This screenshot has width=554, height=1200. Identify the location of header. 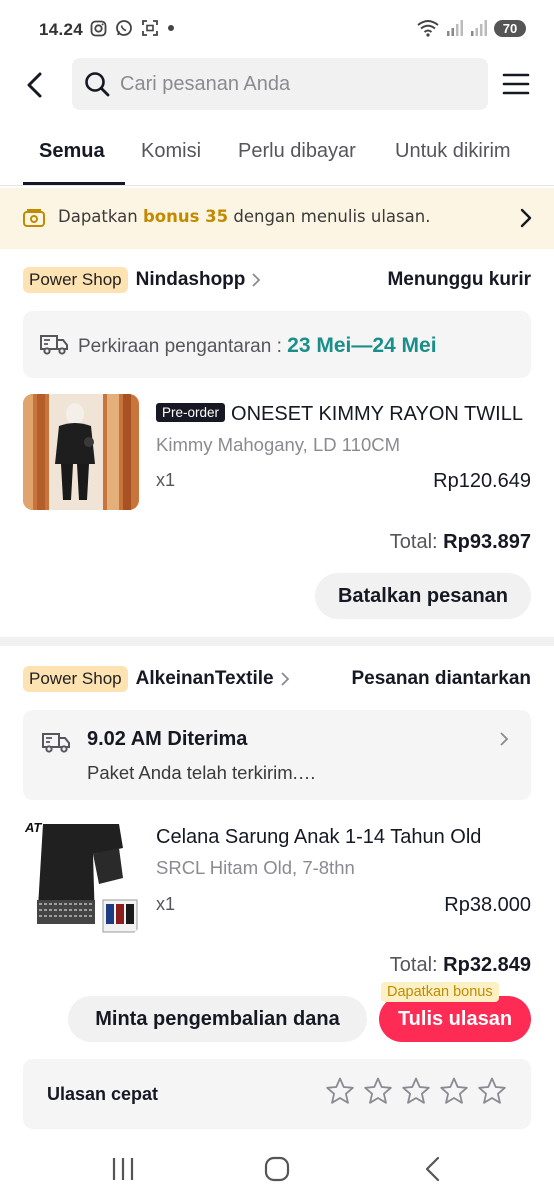
(277, 85).